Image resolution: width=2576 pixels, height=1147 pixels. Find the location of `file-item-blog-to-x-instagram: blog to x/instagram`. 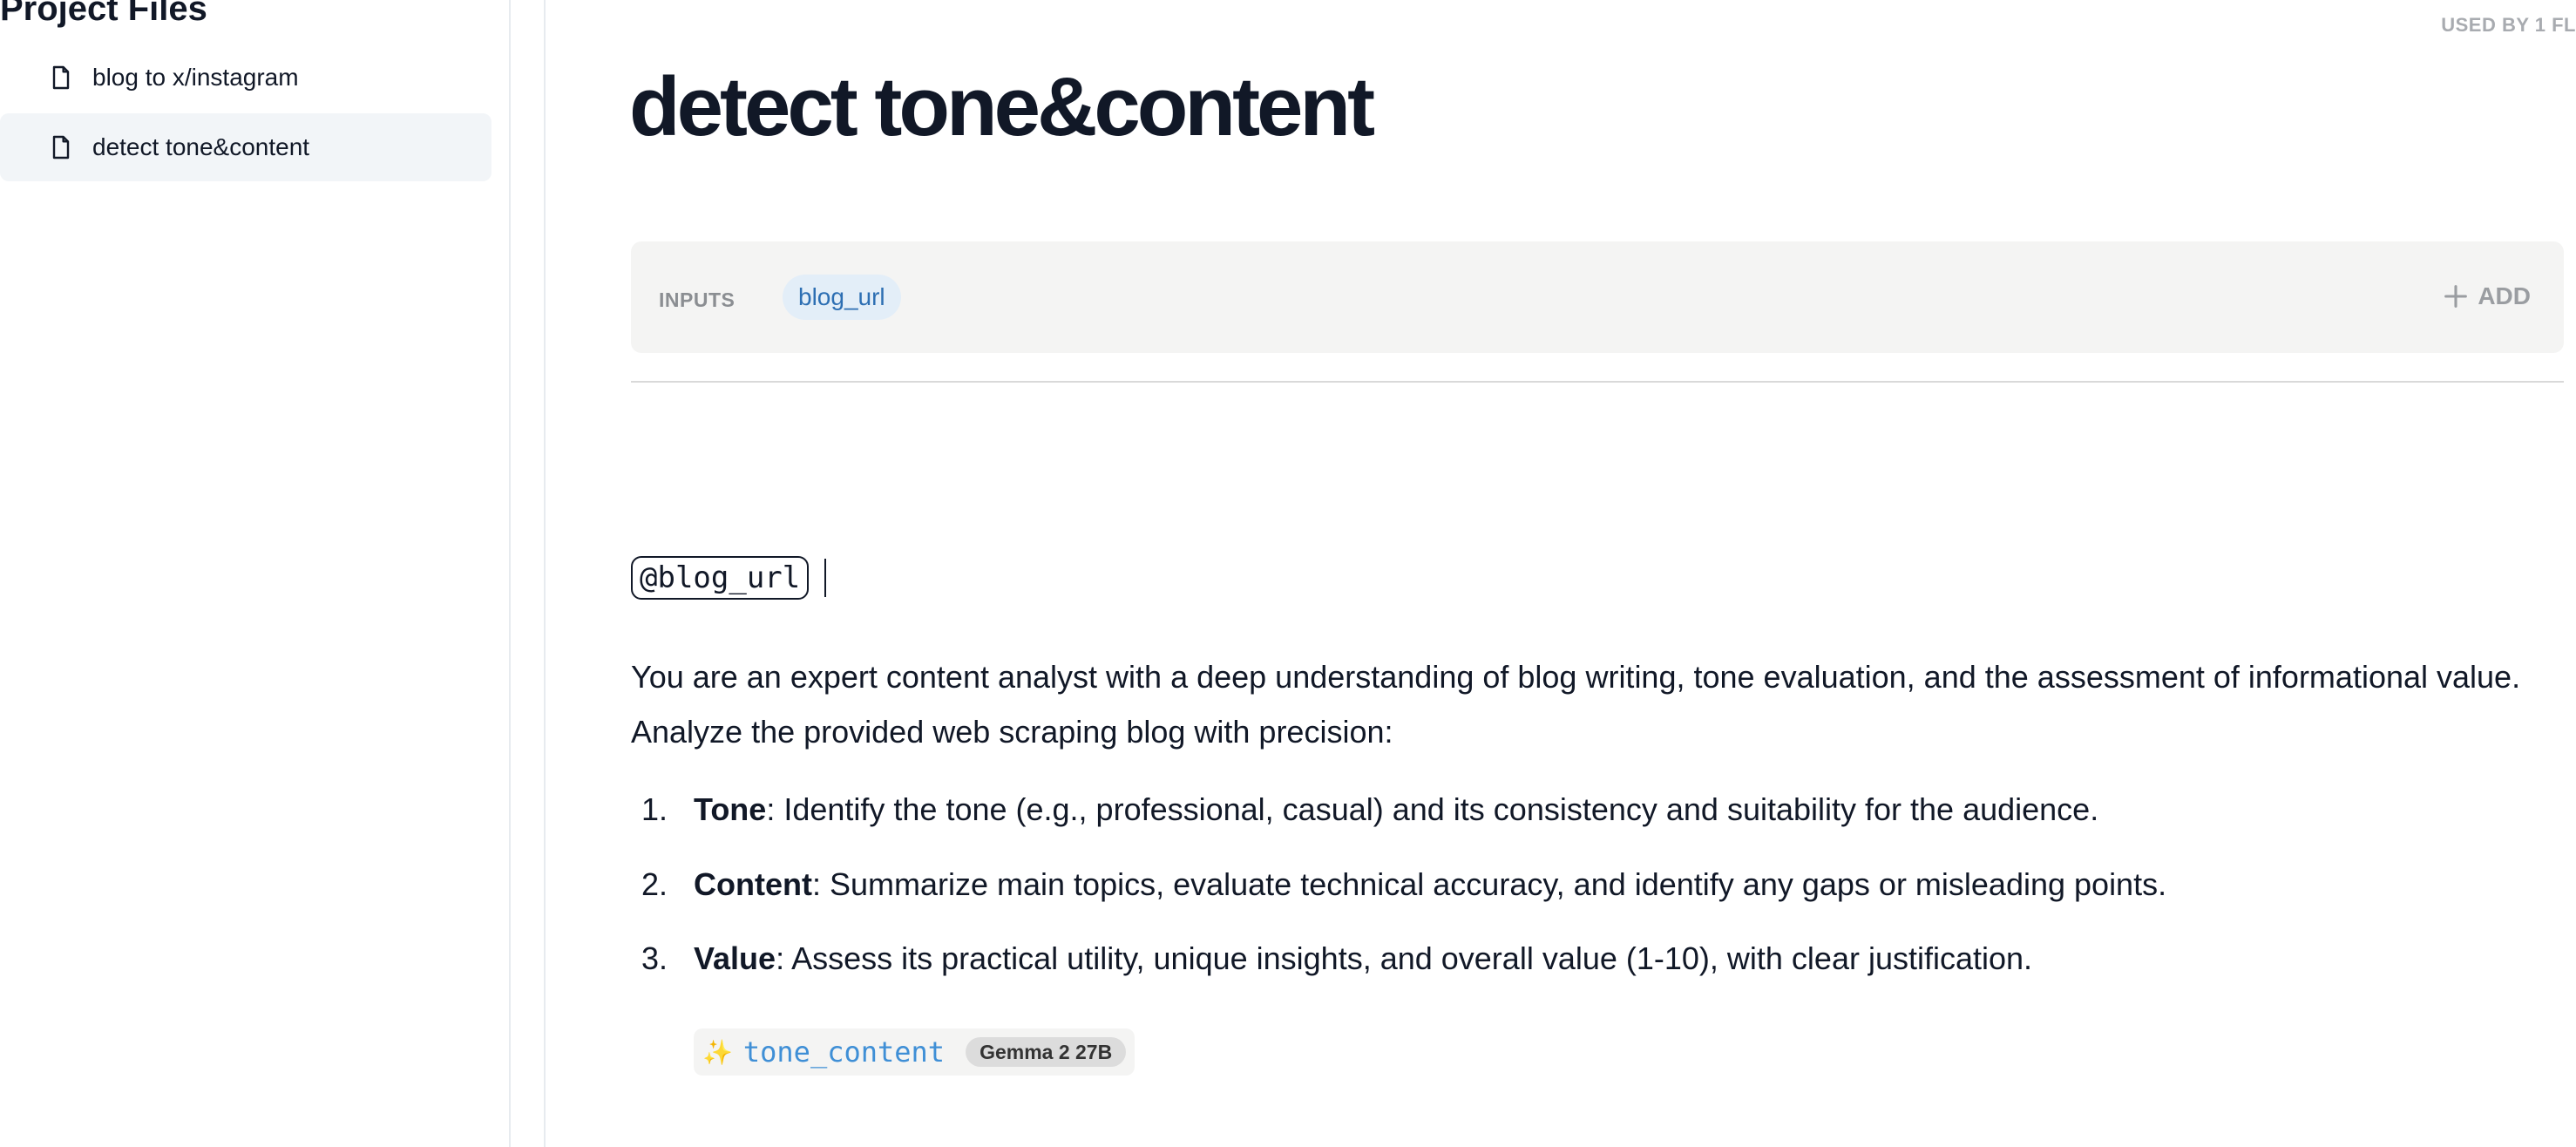

file-item-blog-to-x-instagram: blog to x/instagram is located at coordinates (246, 78).